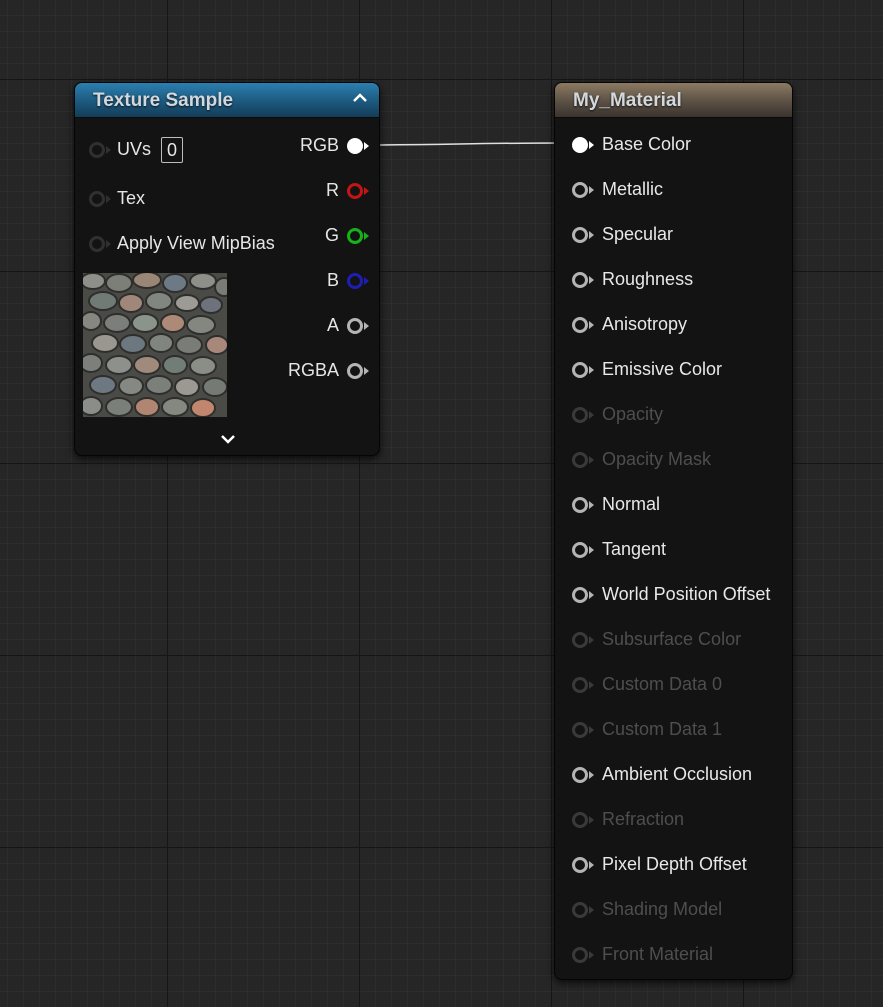 This screenshot has height=1007, width=883. I want to click on material-header: My_Material, so click(673, 100).